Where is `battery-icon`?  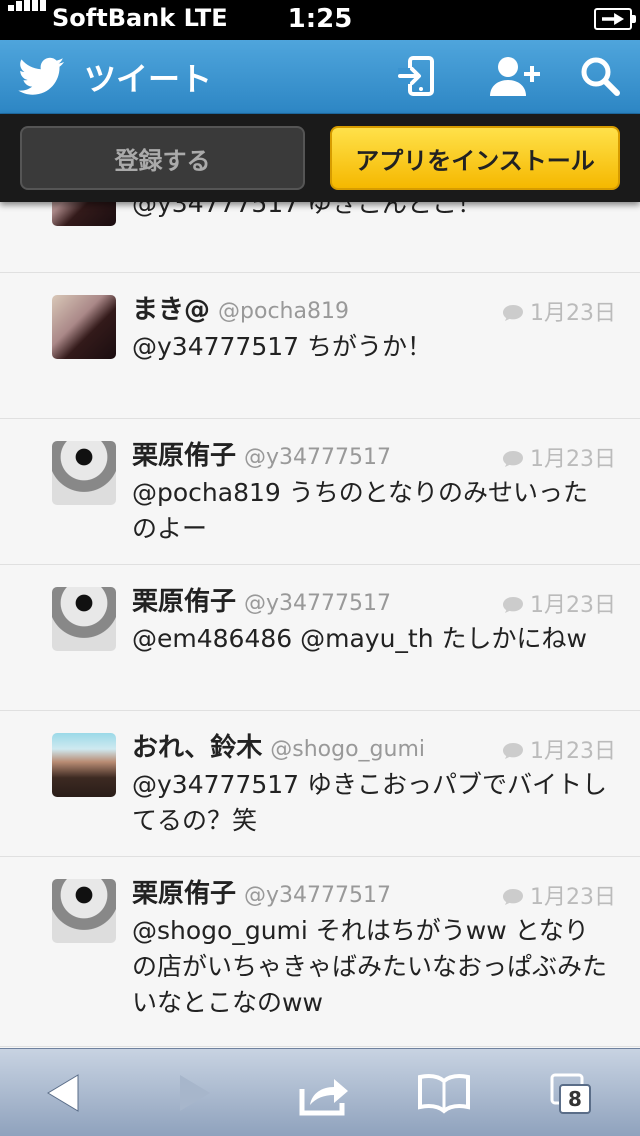
battery-icon is located at coordinates (615, 19).